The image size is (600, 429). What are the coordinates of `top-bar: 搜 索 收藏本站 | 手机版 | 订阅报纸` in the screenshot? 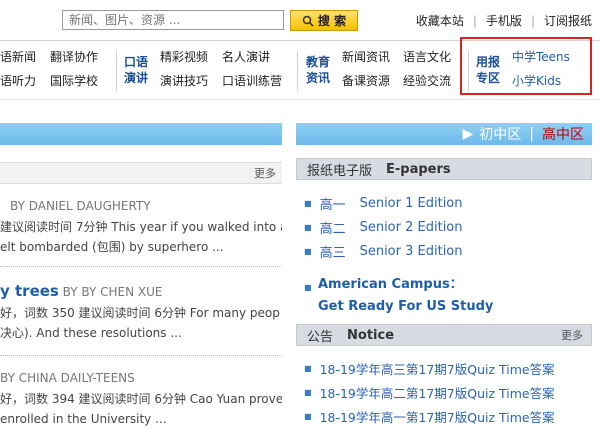 It's located at (300, 20).